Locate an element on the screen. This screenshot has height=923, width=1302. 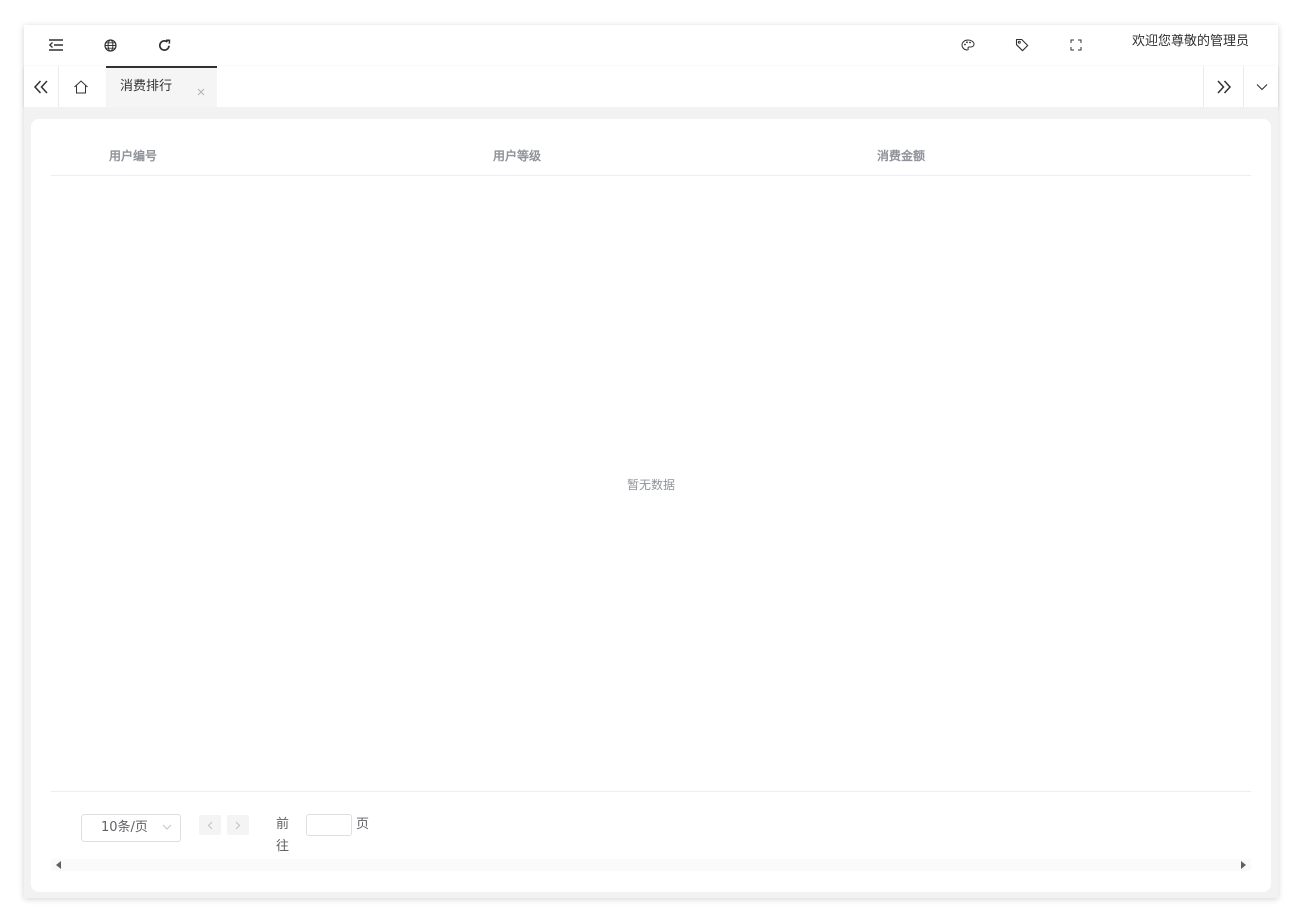
next-page-button is located at coordinates (238, 825).